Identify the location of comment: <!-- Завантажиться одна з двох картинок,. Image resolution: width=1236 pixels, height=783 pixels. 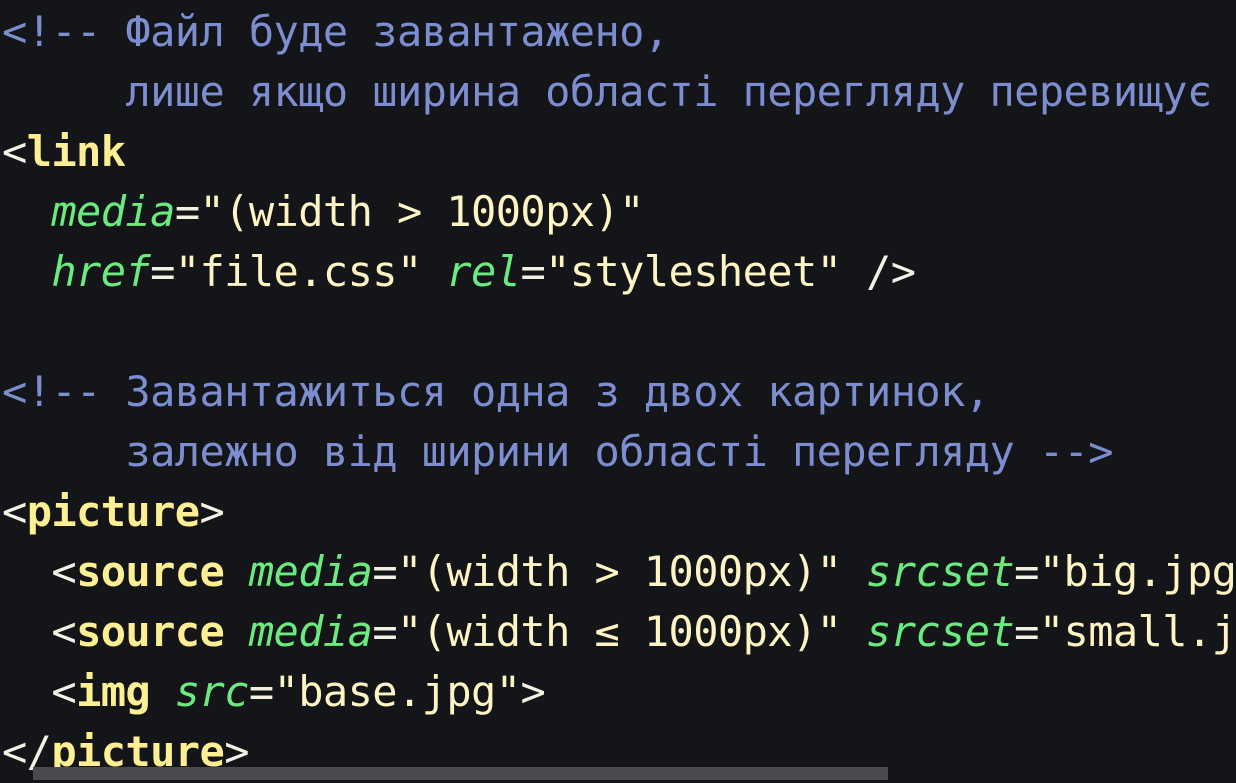
(496, 391).